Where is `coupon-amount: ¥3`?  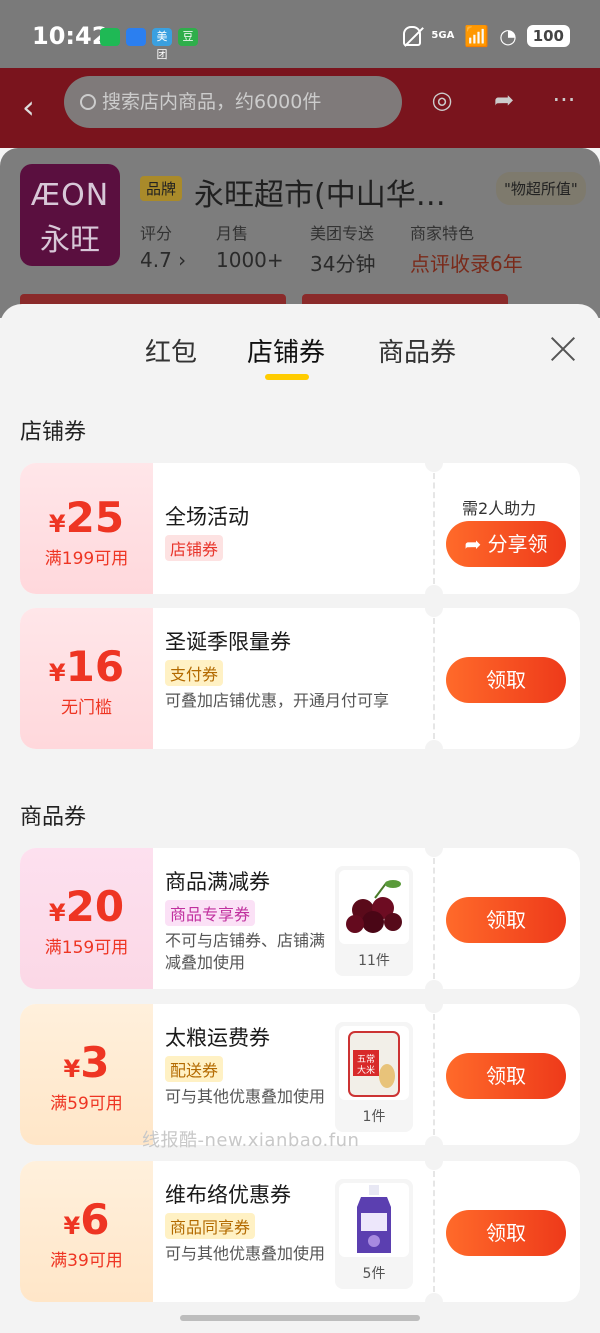
coupon-amount: ¥3 is located at coordinates (86, 1062).